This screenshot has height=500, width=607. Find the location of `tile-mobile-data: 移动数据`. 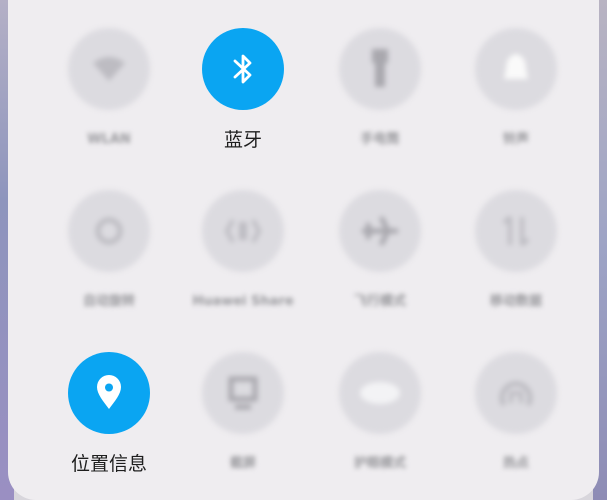

tile-mobile-data: 移动数据 is located at coordinates (516, 260).